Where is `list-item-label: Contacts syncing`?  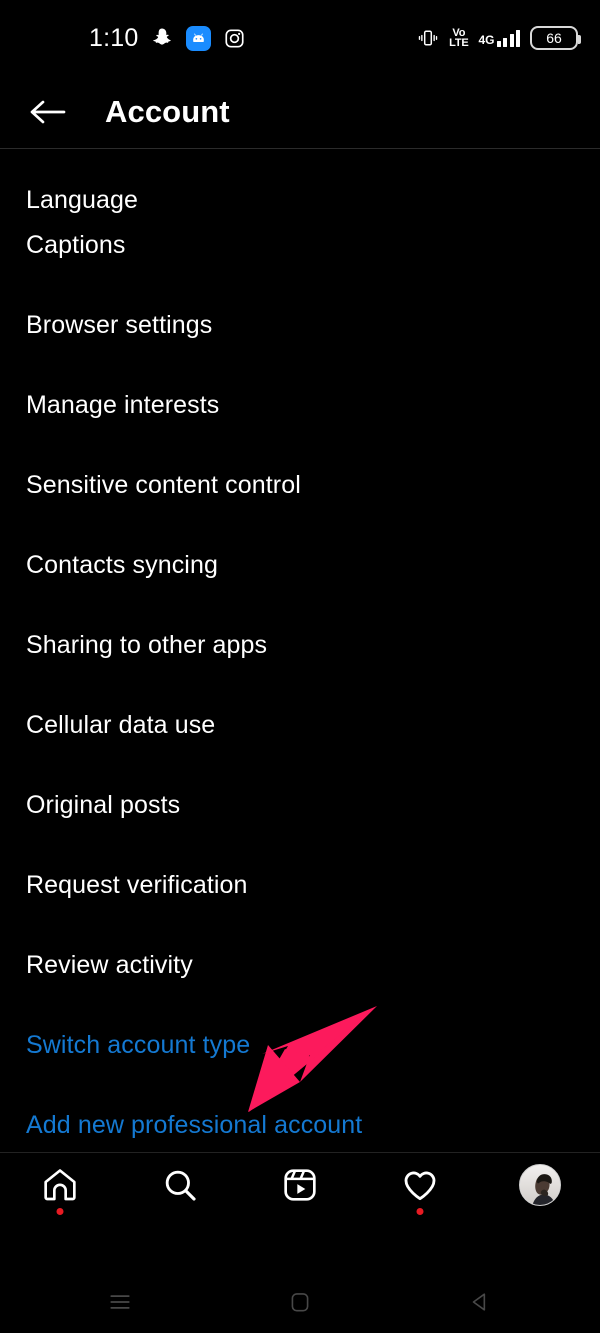
list-item-label: Contacts syncing is located at coordinates (122, 565).